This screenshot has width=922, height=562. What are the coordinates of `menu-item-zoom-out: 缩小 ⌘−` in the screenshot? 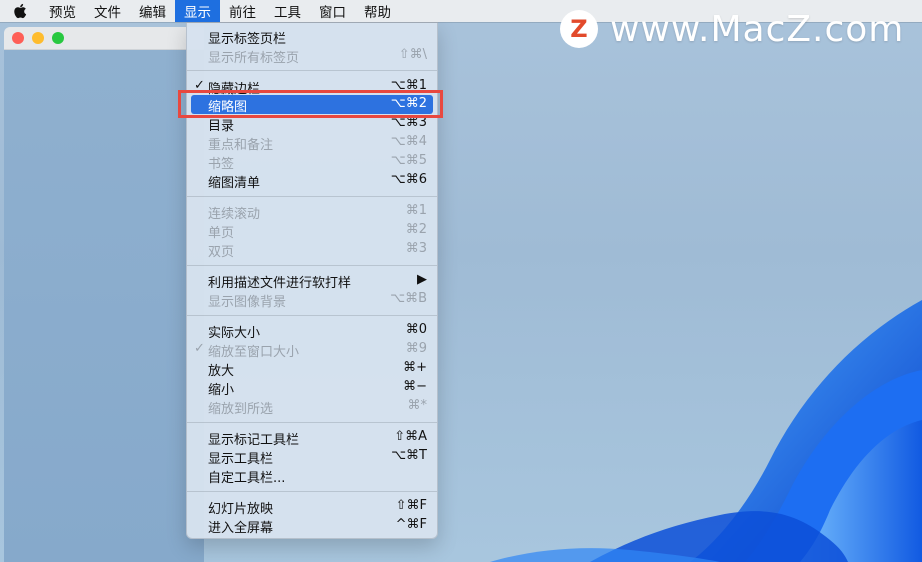 It's located at (312, 388).